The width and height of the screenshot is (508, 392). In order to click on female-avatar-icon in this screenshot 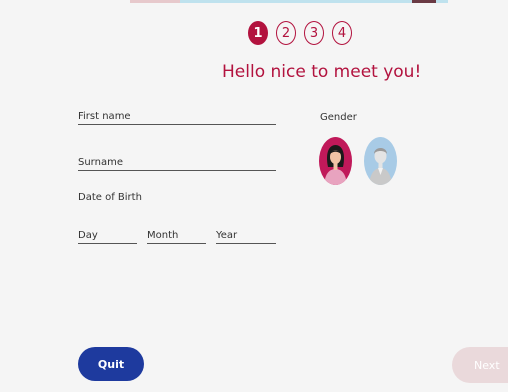, I will do `click(335, 161)`.